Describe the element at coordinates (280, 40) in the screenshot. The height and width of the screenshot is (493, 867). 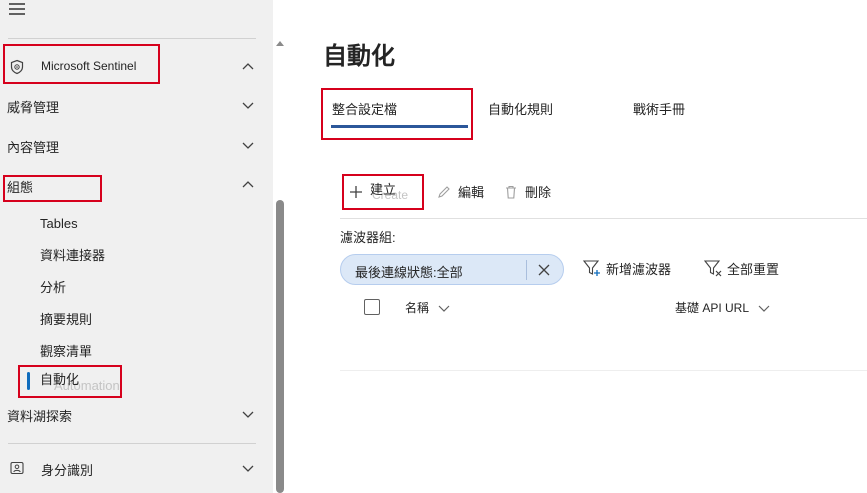
I see `scroll-up-arrow-icon` at that location.